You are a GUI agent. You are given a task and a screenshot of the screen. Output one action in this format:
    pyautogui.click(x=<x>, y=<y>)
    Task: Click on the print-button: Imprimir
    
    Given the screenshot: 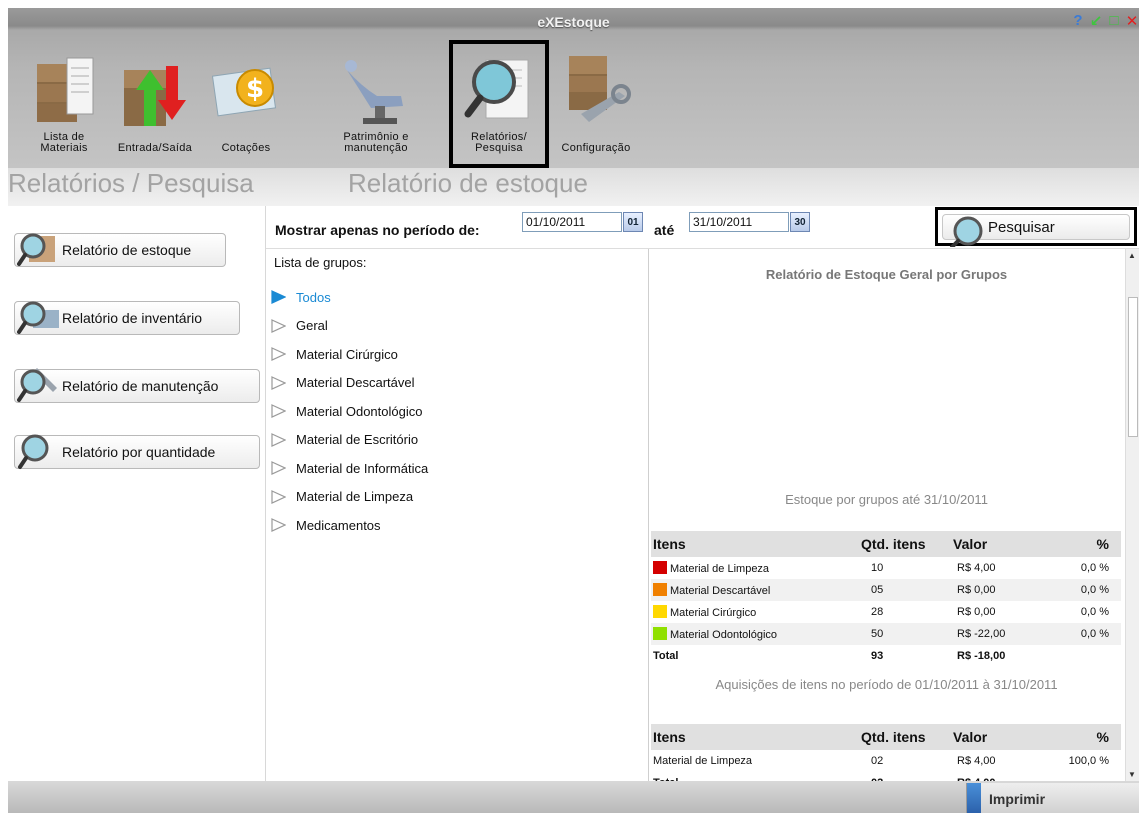 What is the action you would take?
    pyautogui.click(x=1052, y=798)
    